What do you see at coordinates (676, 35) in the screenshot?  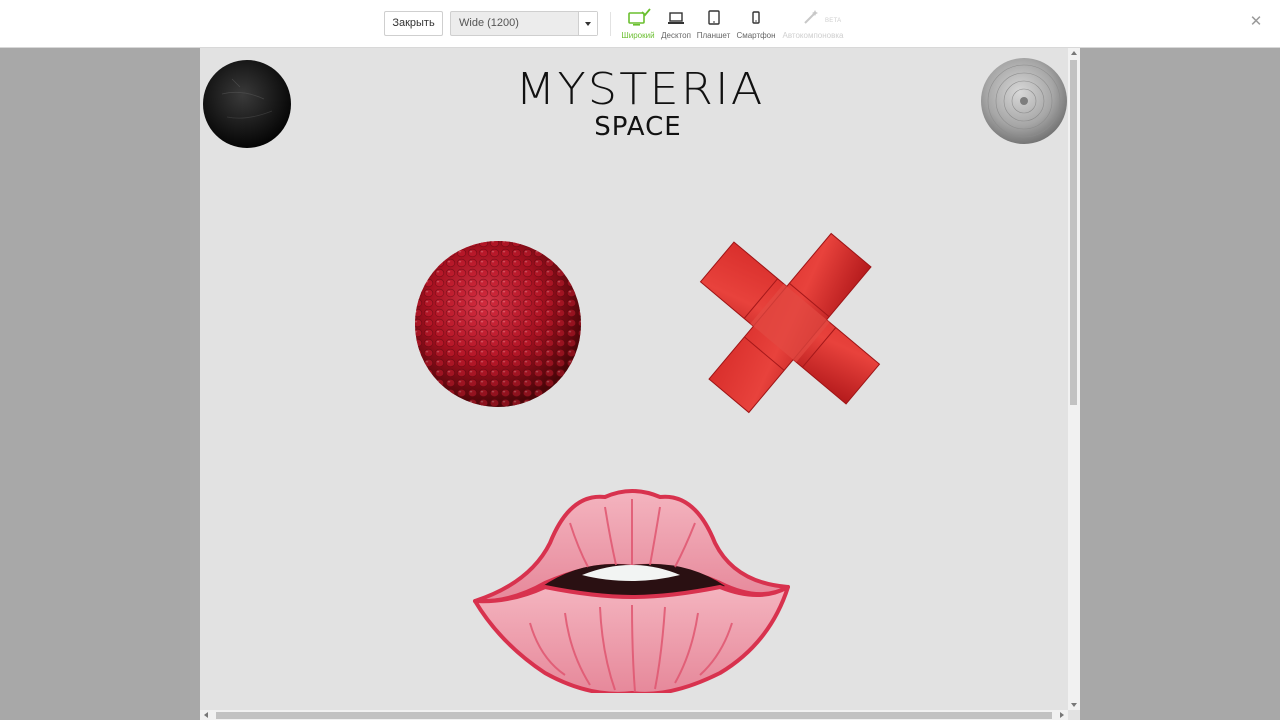 I see `device-label: Десктоп` at bounding box center [676, 35].